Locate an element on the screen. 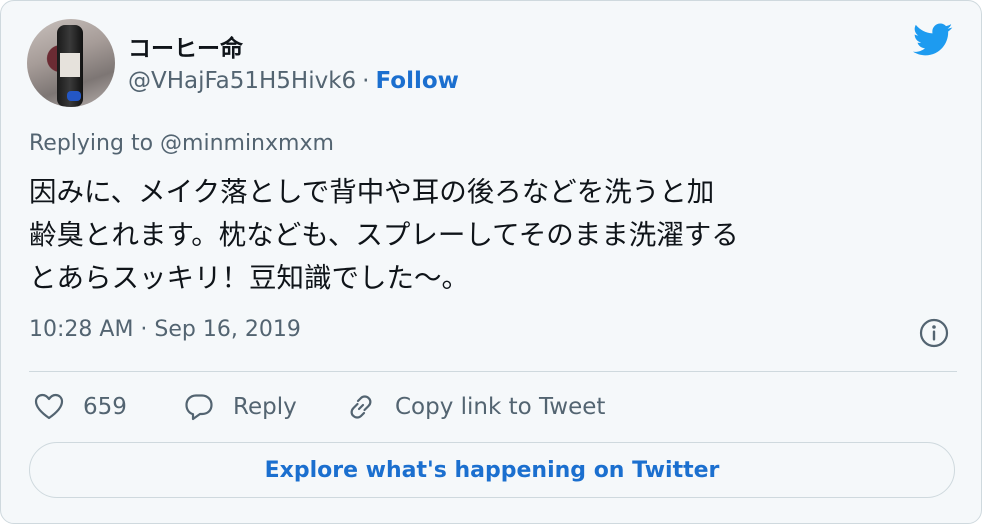 This screenshot has width=982, height=524. like-count: 659 is located at coordinates (105, 407).